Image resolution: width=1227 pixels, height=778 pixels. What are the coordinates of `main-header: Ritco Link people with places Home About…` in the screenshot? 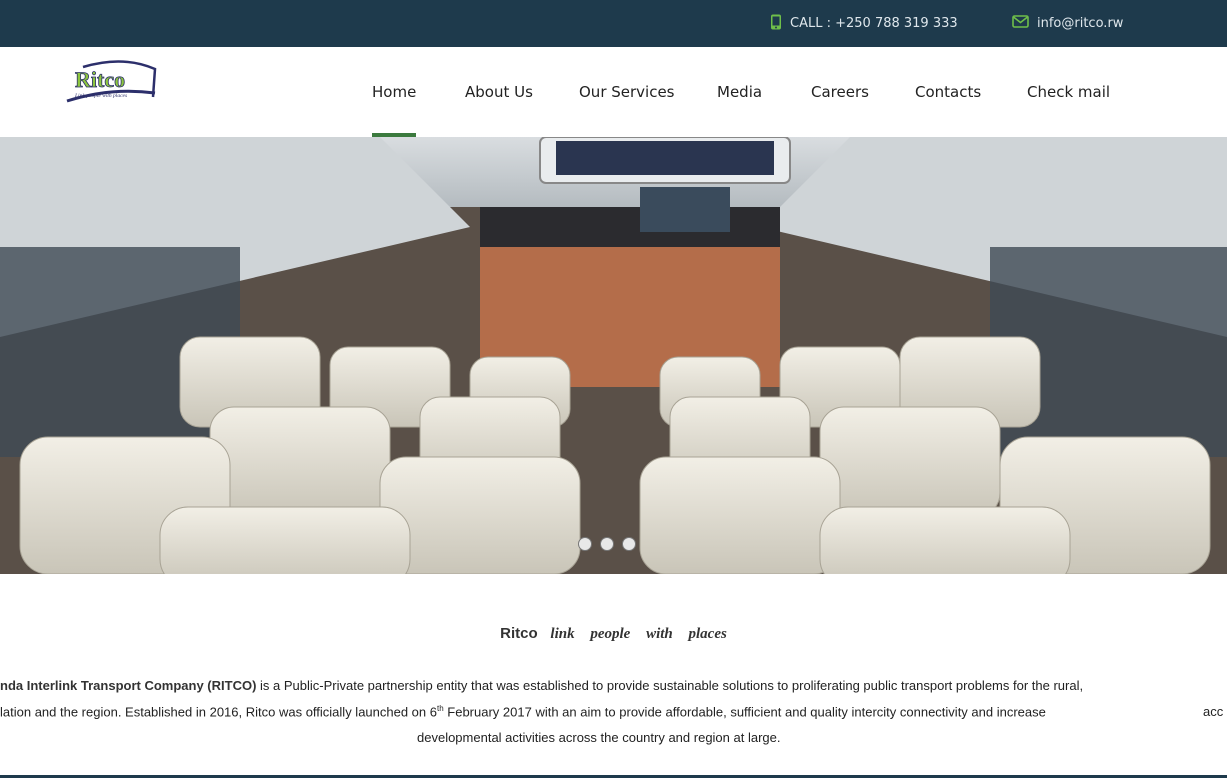 It's located at (613, 92).